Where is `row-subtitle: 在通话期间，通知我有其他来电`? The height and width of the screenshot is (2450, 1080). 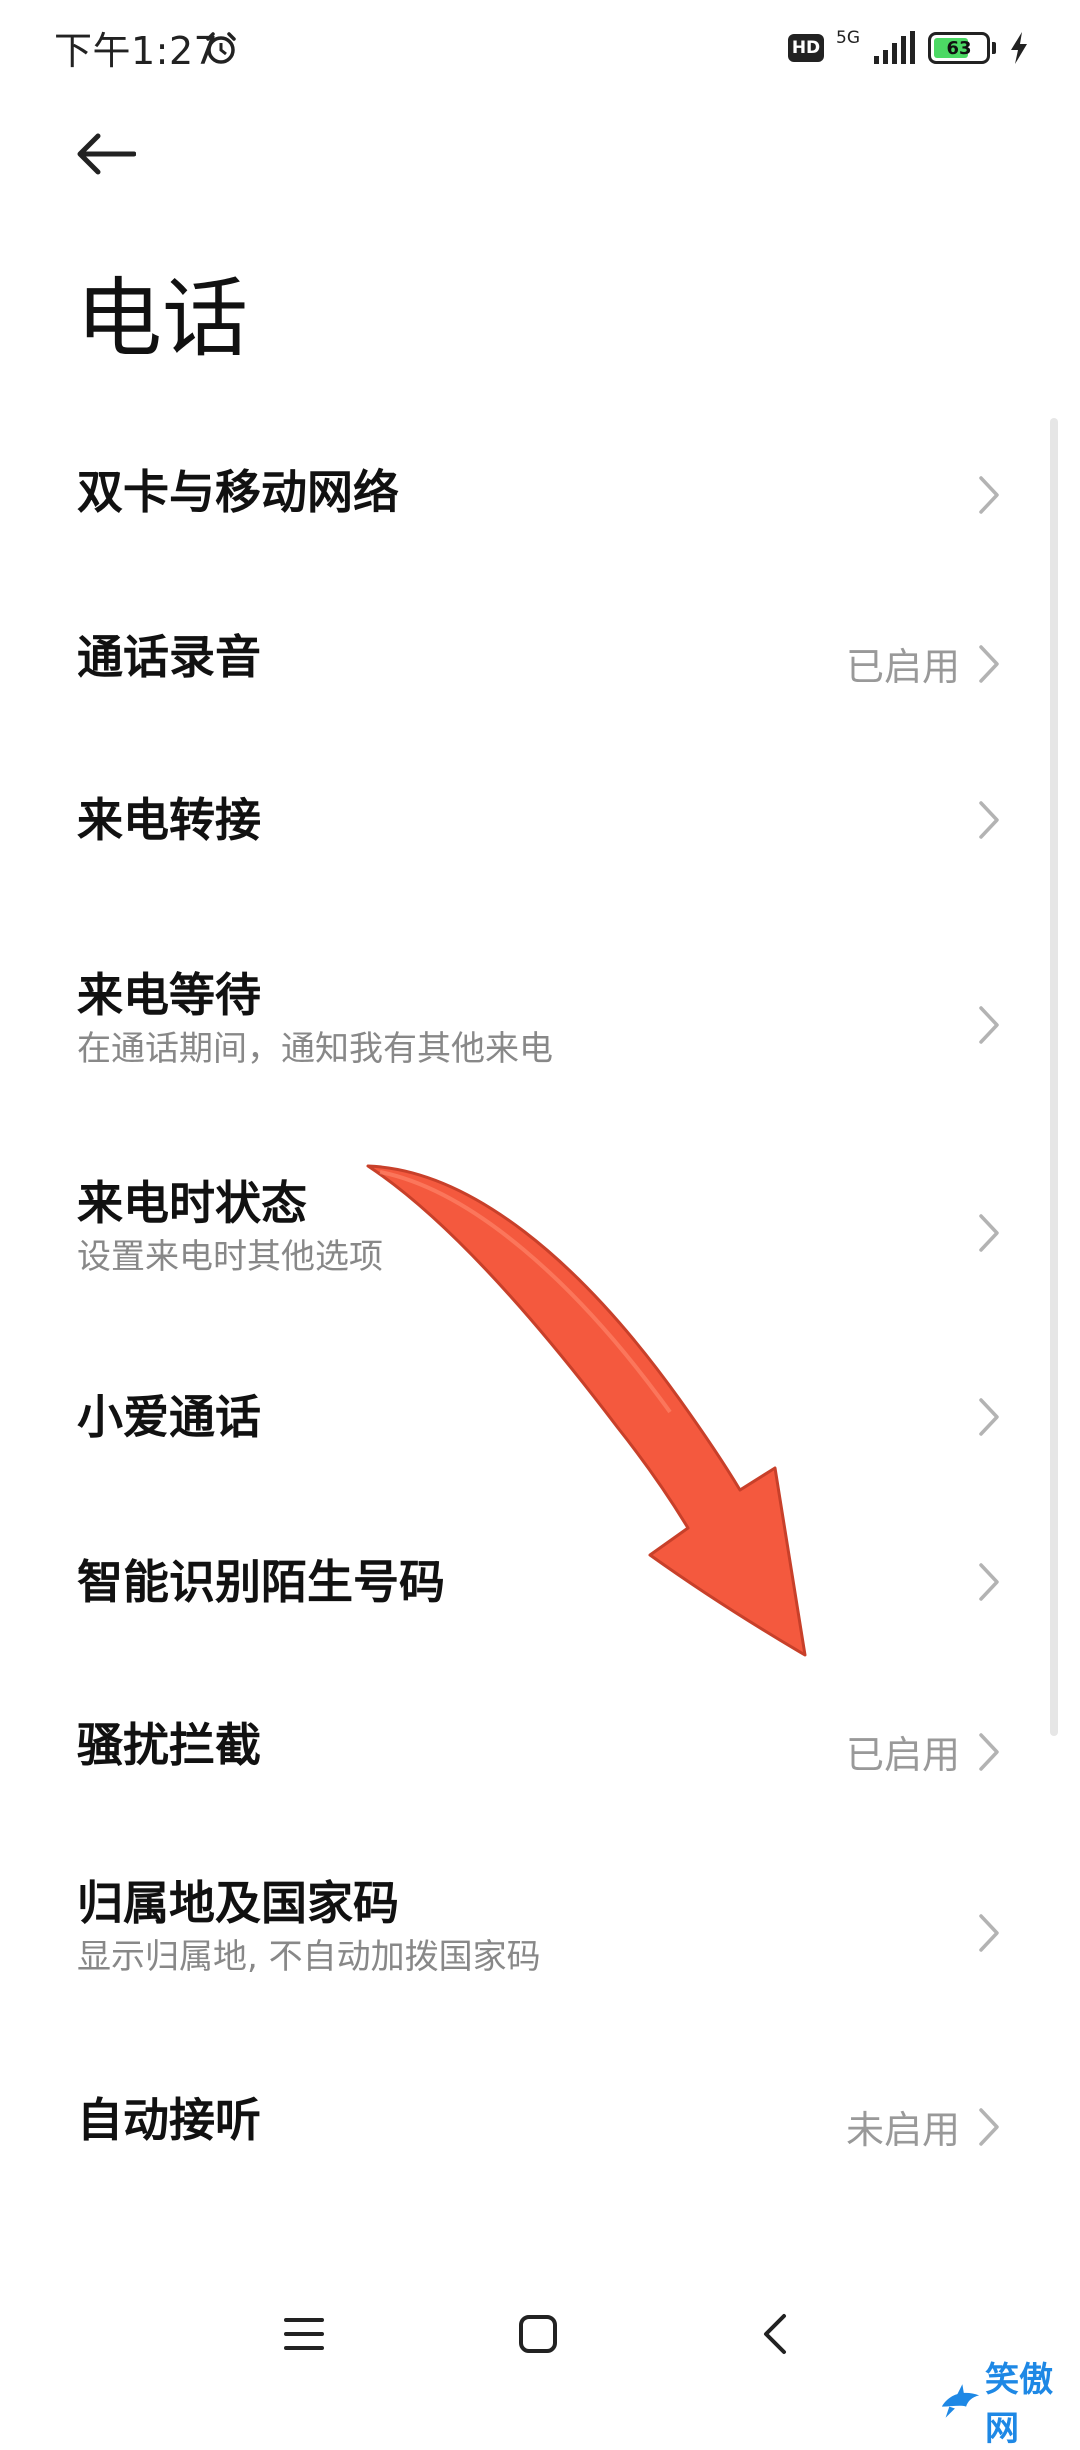
row-subtitle: 在通话期间，通知我有其他来电 is located at coordinates (315, 1049).